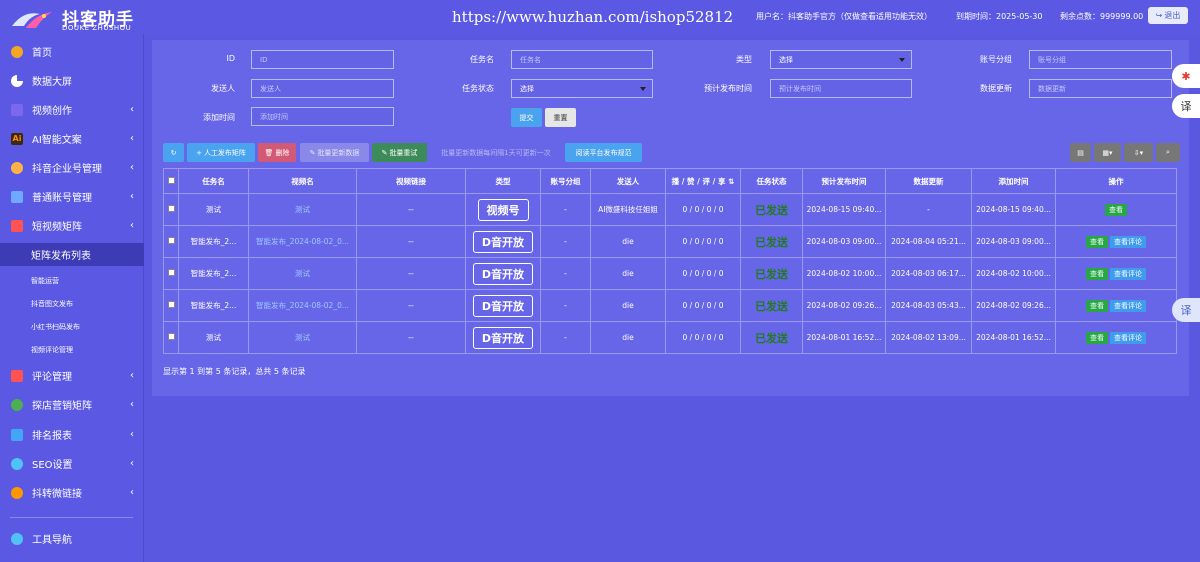 This screenshot has width=1200, height=562. Describe the element at coordinates (72, 326) in the screenshot. I see `sidebar-sub-xhs-post: 小红书扫码发布` at that location.